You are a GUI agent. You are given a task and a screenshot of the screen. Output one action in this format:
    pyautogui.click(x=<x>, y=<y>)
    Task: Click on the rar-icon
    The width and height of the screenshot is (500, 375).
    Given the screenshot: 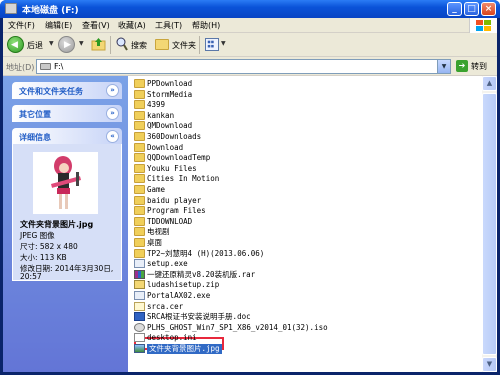 What is the action you would take?
    pyautogui.click(x=139, y=274)
    